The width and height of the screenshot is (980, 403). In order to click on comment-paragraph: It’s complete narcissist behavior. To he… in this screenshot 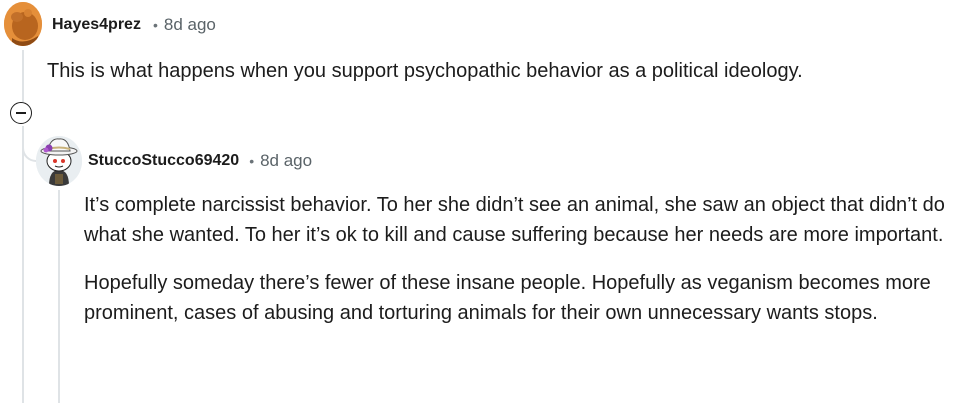, I will do `click(514, 220)`.